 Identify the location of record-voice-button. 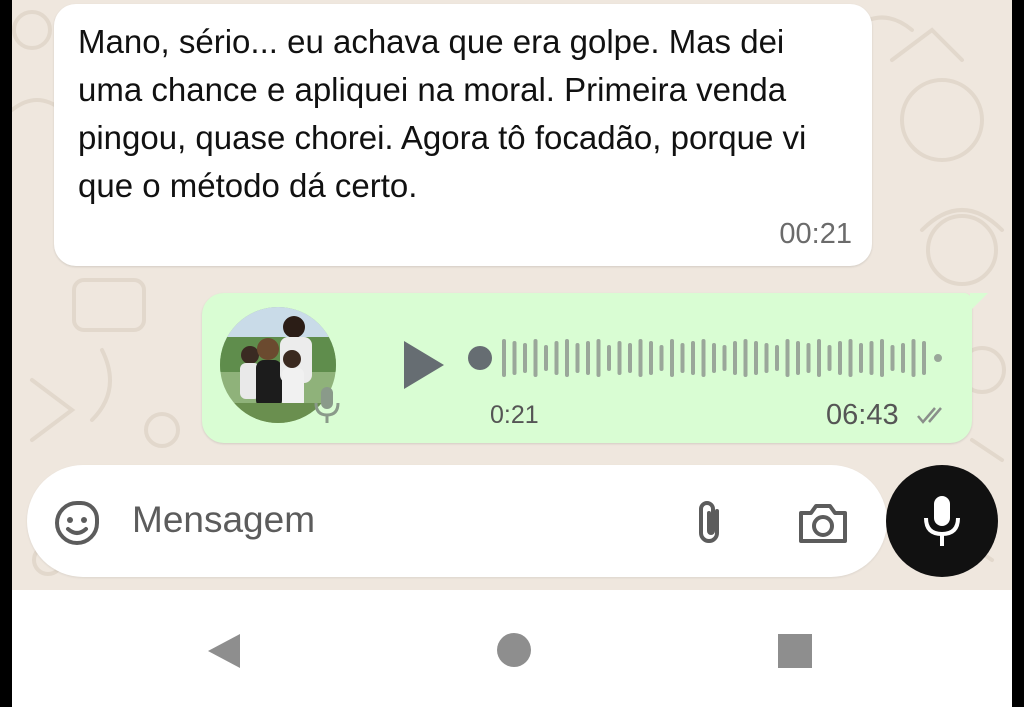
(942, 521).